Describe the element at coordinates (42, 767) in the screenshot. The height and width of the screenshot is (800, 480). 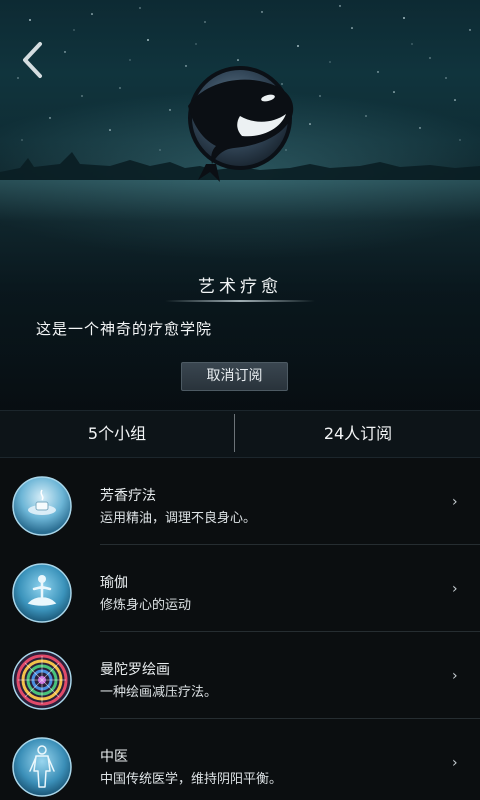
I see `body-icon` at that location.